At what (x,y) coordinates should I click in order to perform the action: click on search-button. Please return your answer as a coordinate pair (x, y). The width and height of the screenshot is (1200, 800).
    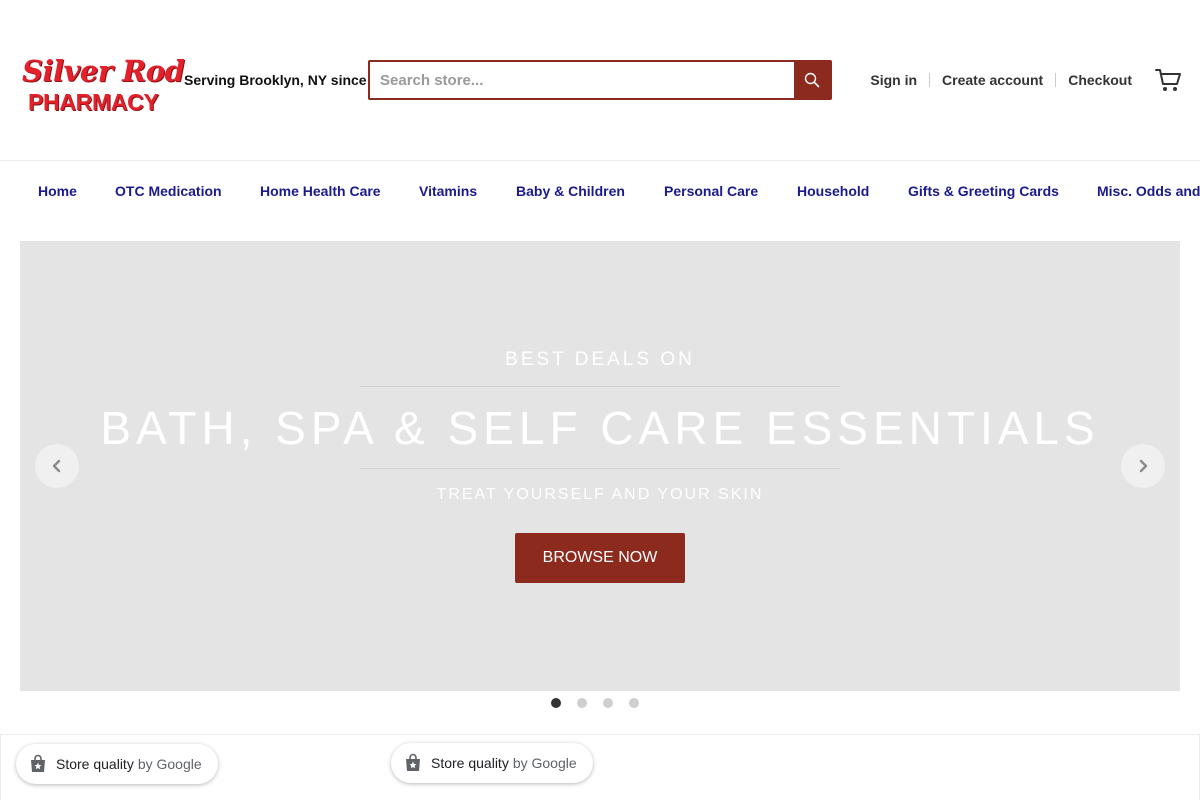
    Looking at the image, I should click on (812, 80).